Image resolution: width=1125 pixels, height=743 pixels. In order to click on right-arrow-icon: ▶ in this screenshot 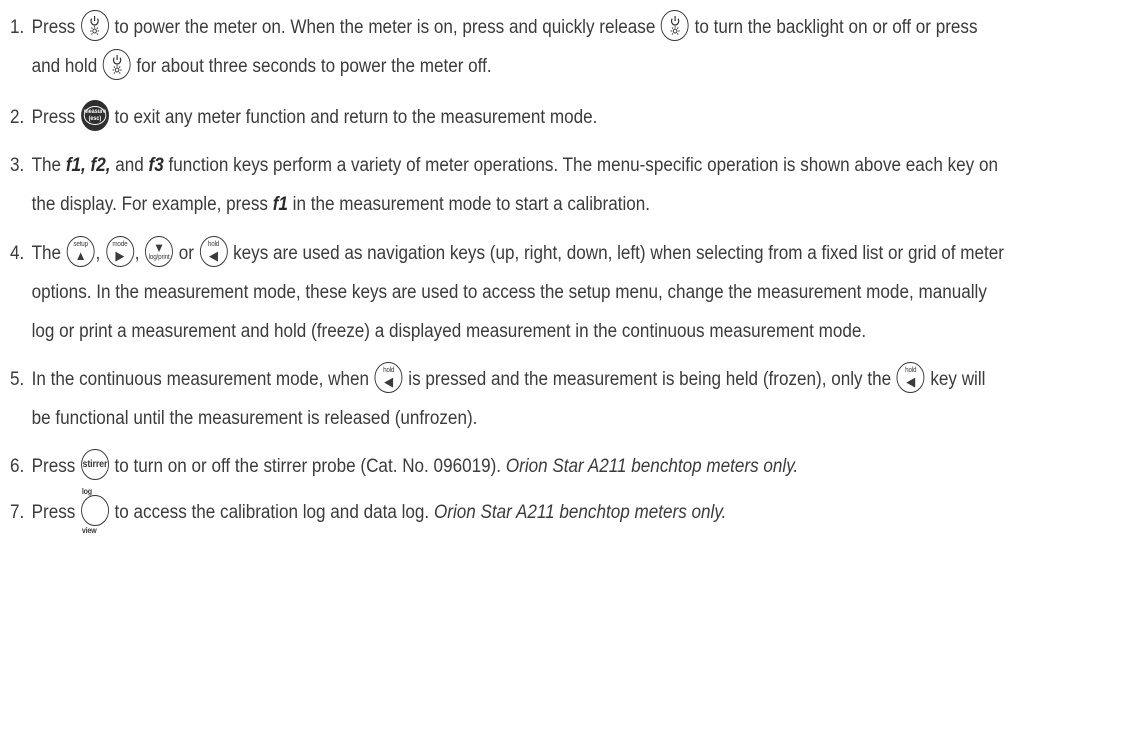, I will do `click(120, 256)`.